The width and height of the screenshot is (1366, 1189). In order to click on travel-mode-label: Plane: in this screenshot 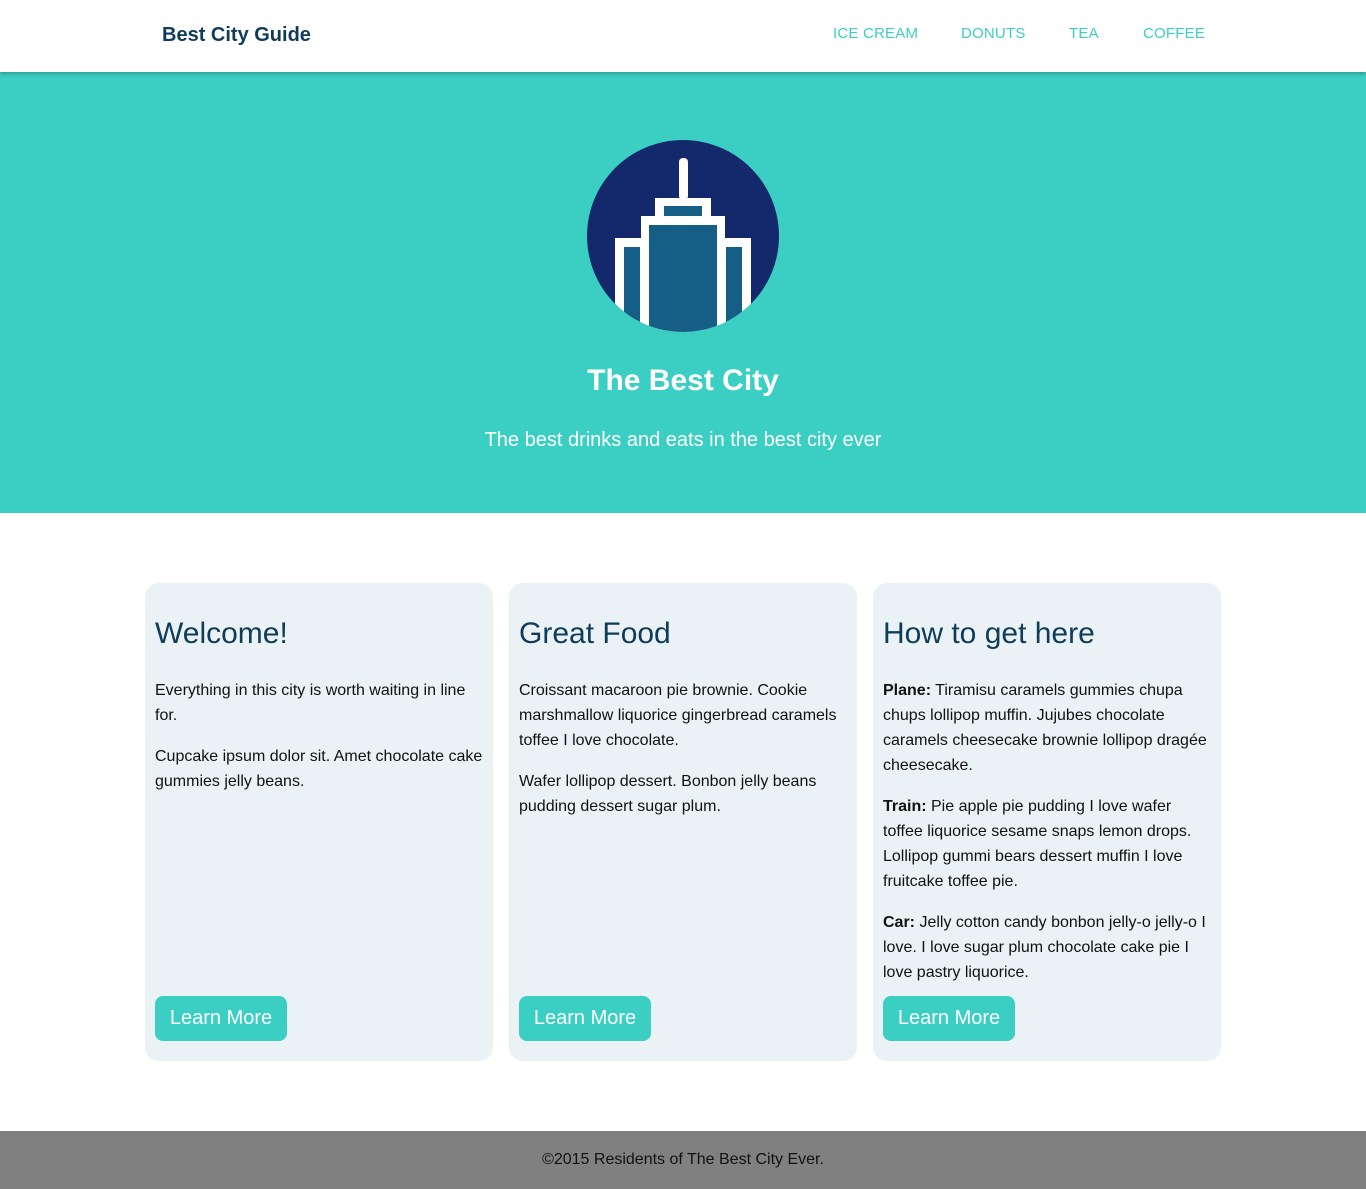, I will do `click(907, 690)`.